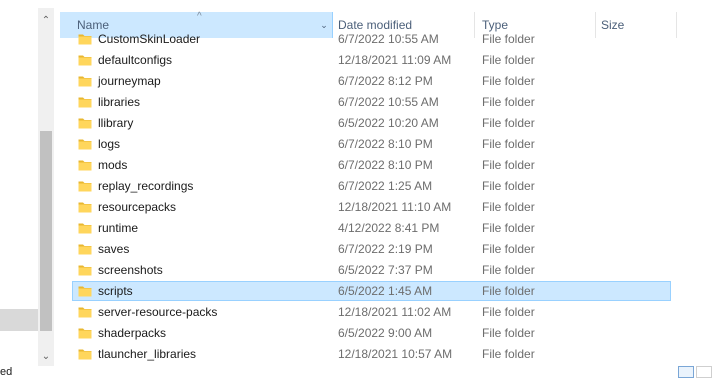  Describe the element at coordinates (385, 270) in the screenshot. I see `file-date-modified: 6/5/2022 7:37 PM` at that location.